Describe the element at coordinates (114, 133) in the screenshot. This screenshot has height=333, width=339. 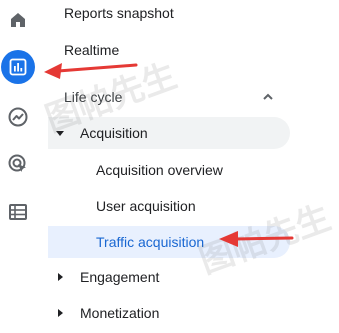
I see `nav-item-label: Acquisition` at that location.